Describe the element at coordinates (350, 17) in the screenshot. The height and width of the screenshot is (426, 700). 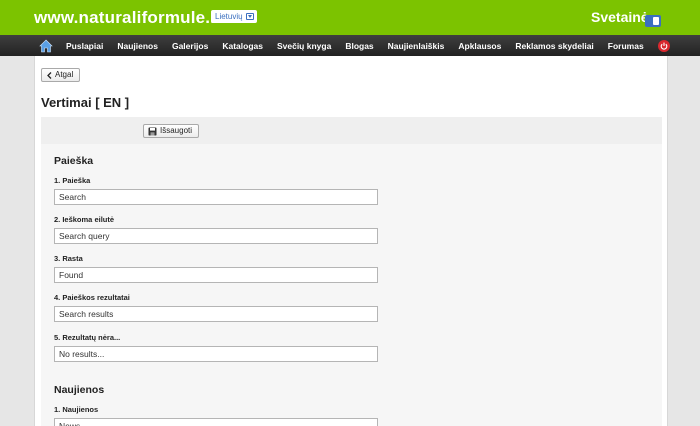
I see `top-header: www.naturaliformule.lt Lietuvių Svetainė` at that location.